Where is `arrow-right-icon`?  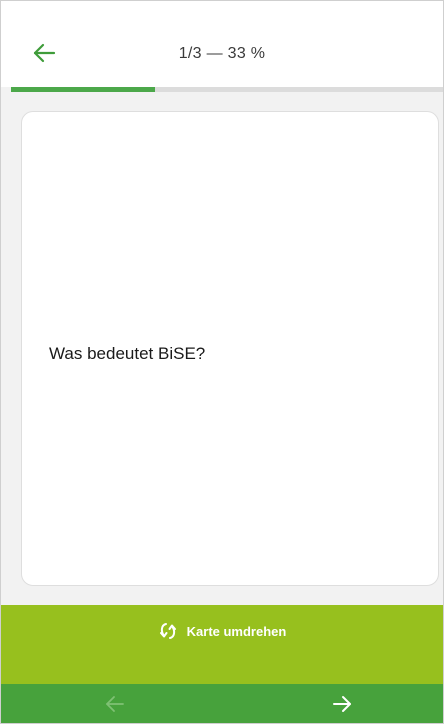
arrow-right-icon is located at coordinates (342, 704).